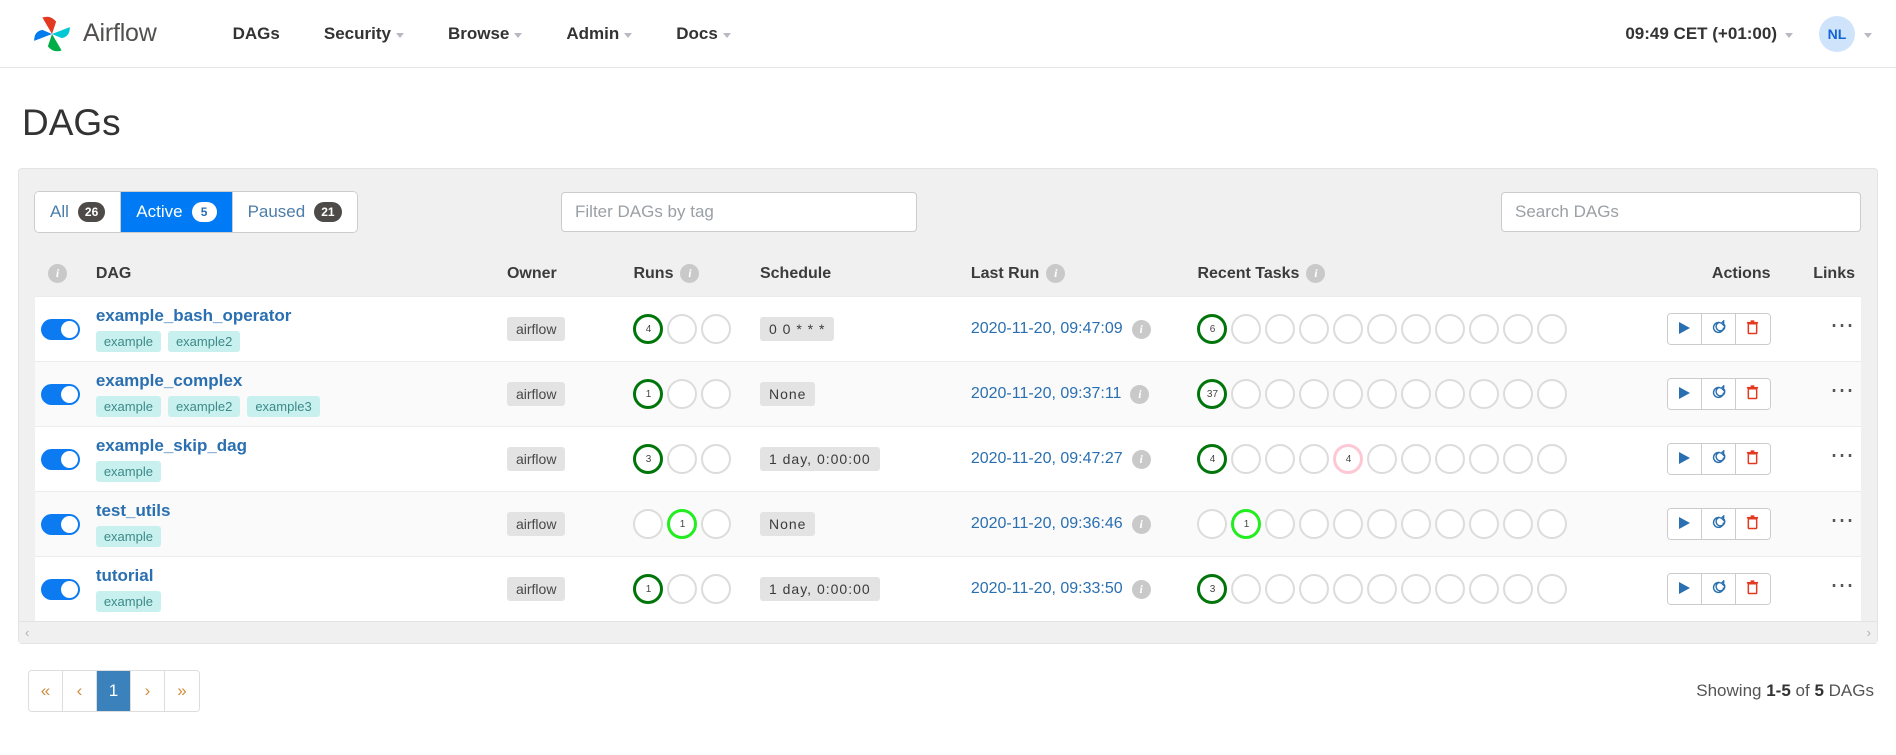 The height and width of the screenshot is (755, 1896). What do you see at coordinates (294, 212) in the screenshot?
I see `filter-tab-paused: Paused 21` at bounding box center [294, 212].